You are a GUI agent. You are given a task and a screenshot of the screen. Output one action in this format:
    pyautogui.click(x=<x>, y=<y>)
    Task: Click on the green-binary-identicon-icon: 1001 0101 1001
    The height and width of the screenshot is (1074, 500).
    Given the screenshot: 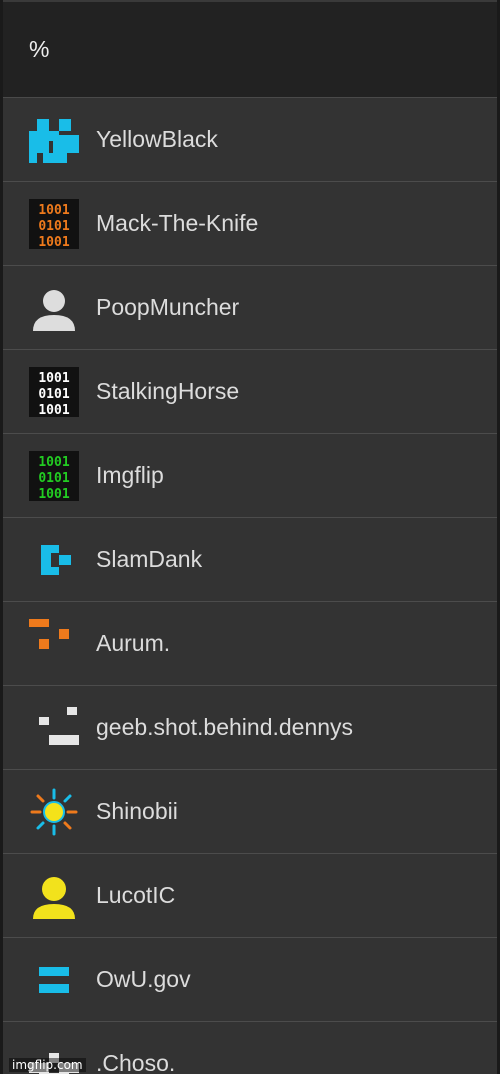 What is the action you would take?
    pyautogui.click(x=54, y=475)
    